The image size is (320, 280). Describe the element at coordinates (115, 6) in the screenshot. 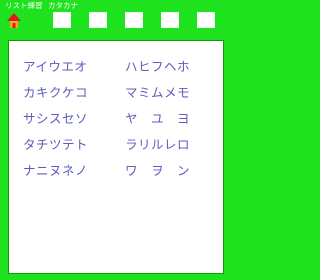

I see `title-bar: リスト練習 カタカナ` at that location.